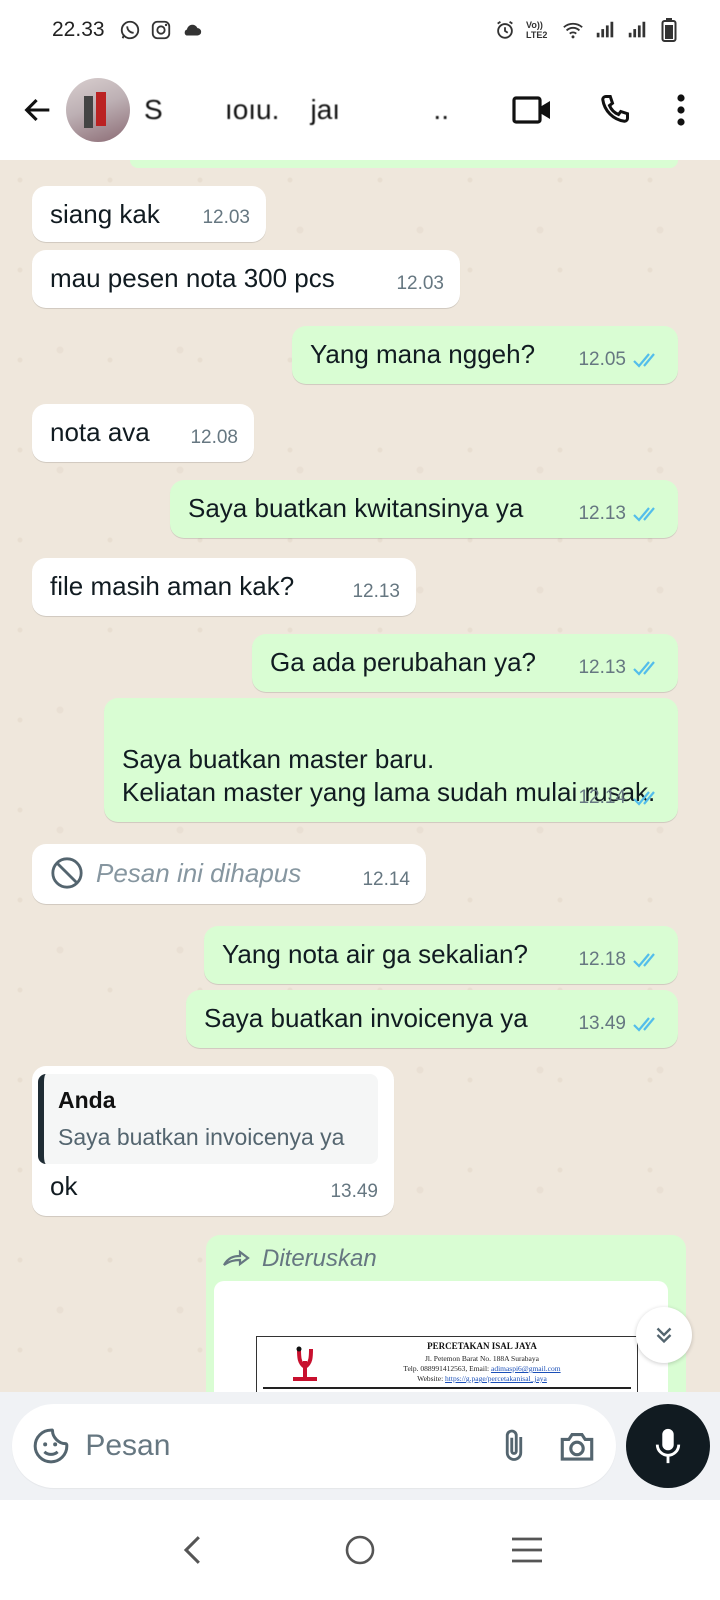 The width and height of the screenshot is (720, 1600). I want to click on voice-call-button, so click(614, 110).